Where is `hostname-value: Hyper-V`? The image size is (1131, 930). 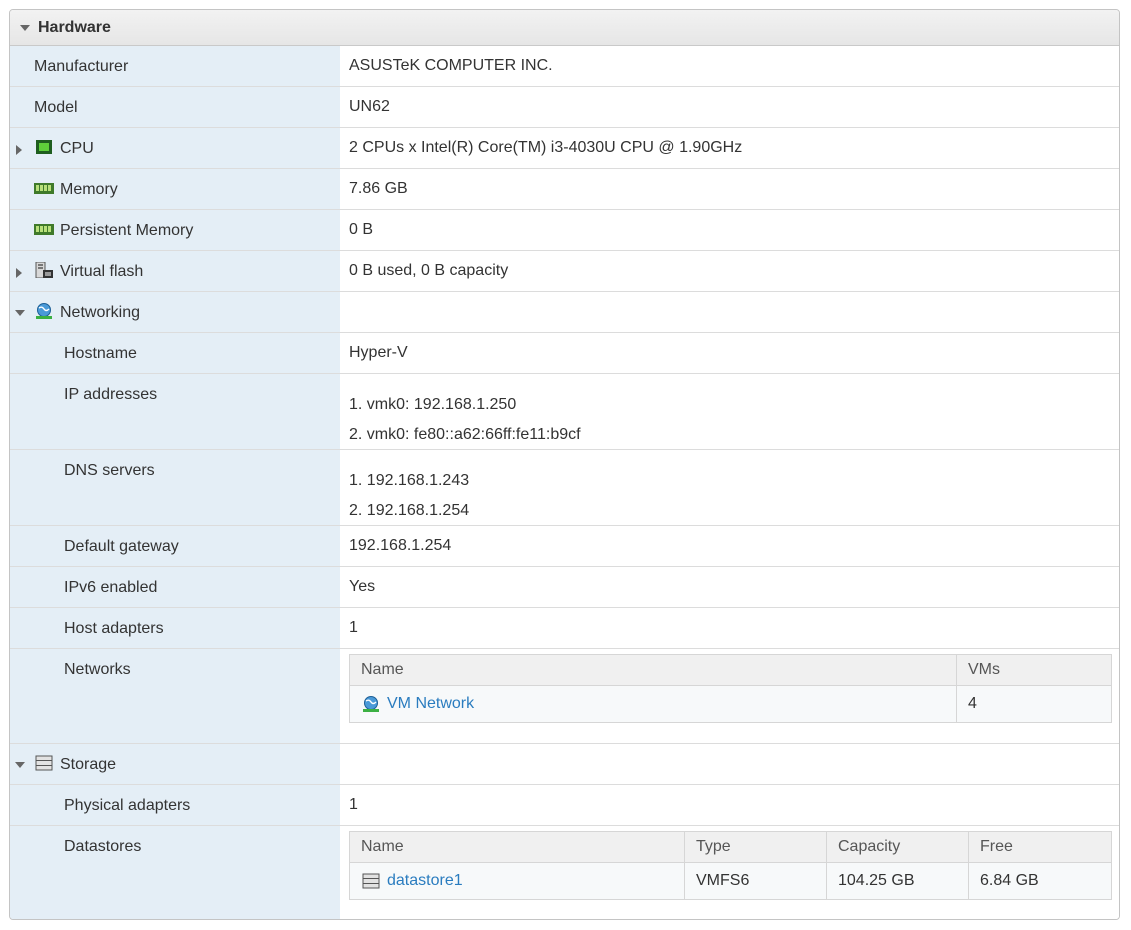
hostname-value: Hyper-V is located at coordinates (729, 353).